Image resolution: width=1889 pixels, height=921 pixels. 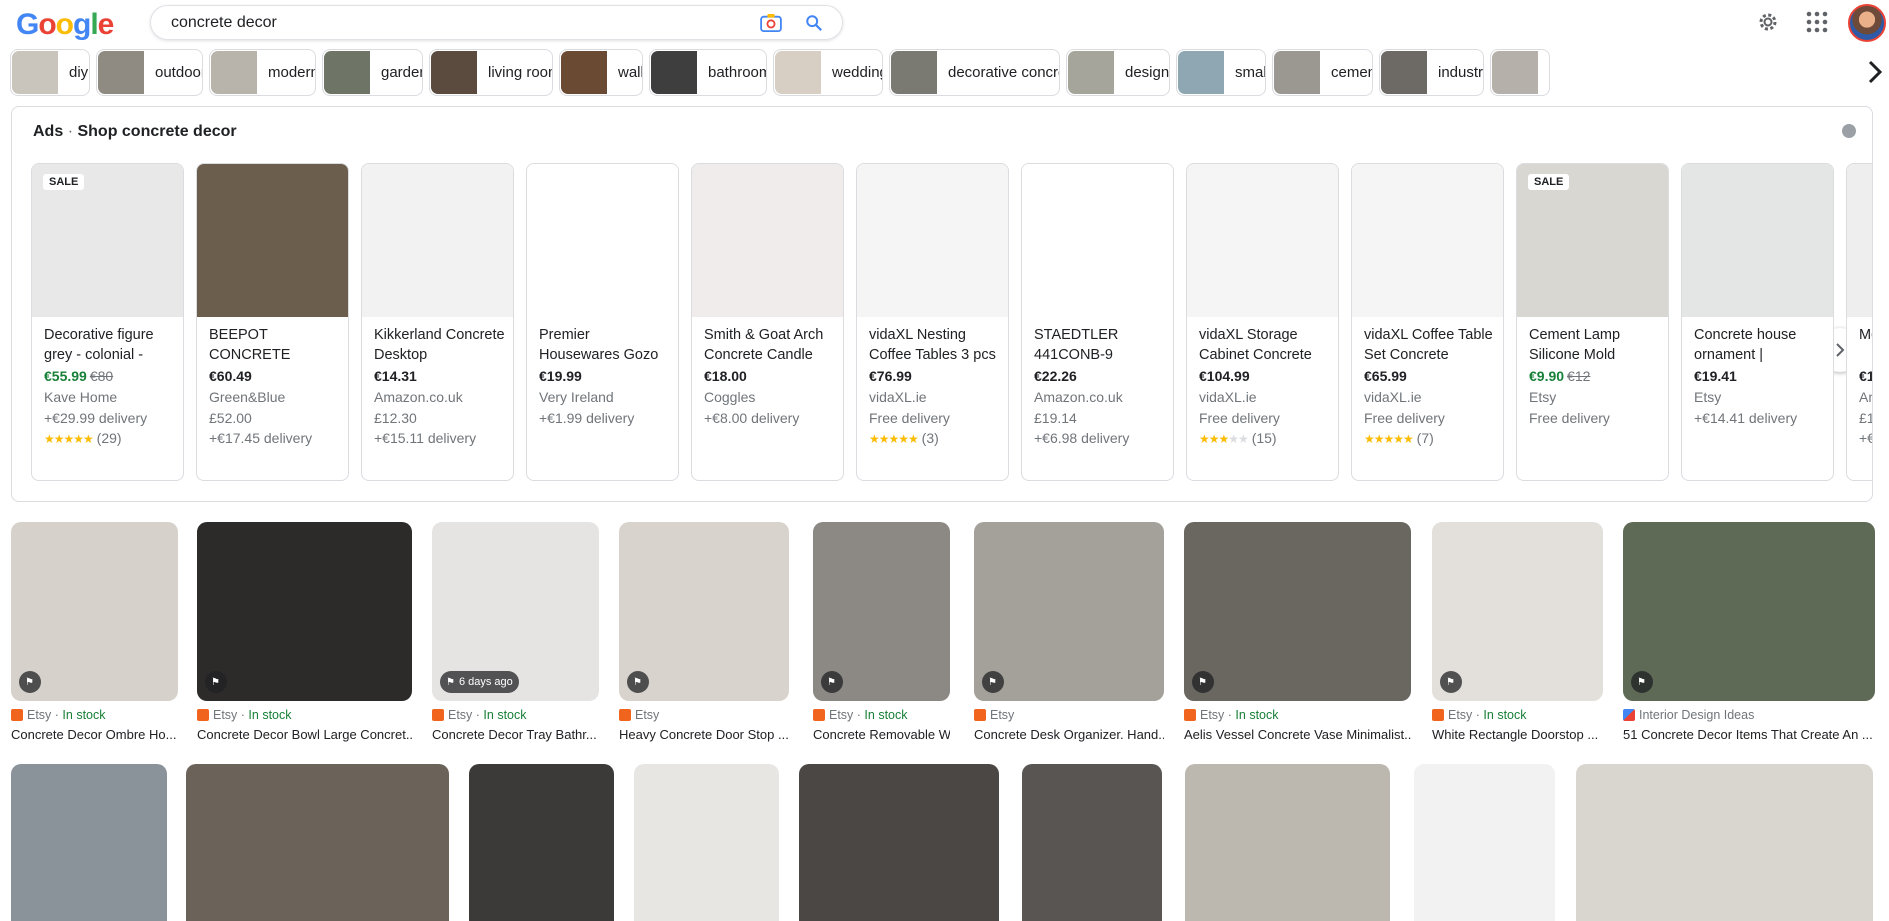 What do you see at coordinates (515, 611) in the screenshot?
I see `image-result: ⚑ 6 days ago` at bounding box center [515, 611].